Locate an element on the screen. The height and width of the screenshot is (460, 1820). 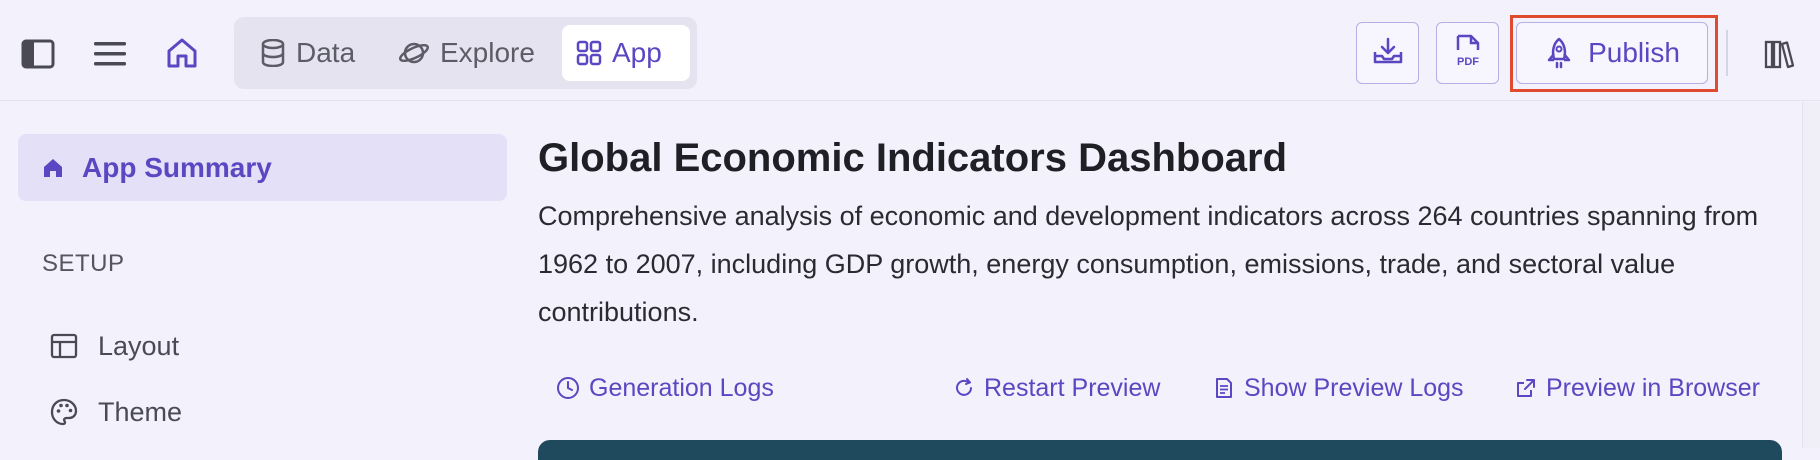
main-nav-tabs: Data Explore App is located at coordinates (465, 53).